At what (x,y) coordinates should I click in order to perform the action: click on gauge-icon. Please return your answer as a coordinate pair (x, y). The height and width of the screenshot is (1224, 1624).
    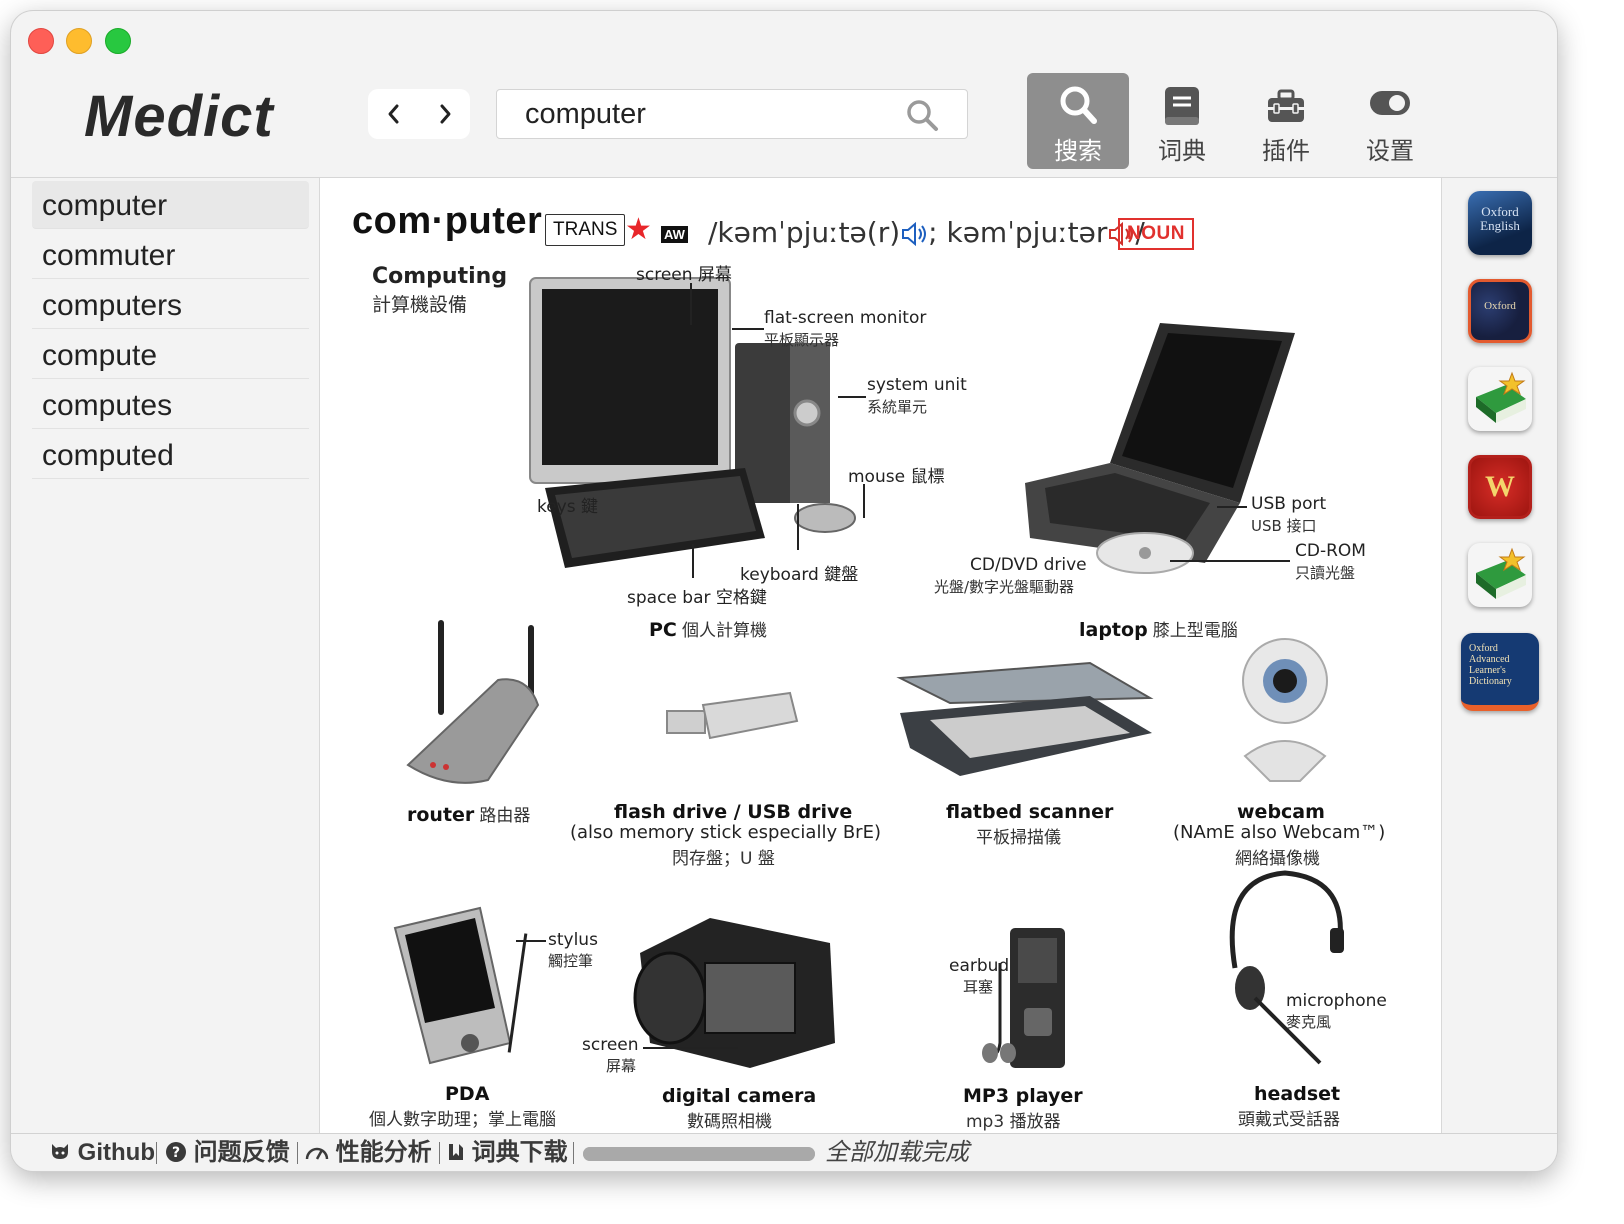
    Looking at the image, I should click on (317, 1153).